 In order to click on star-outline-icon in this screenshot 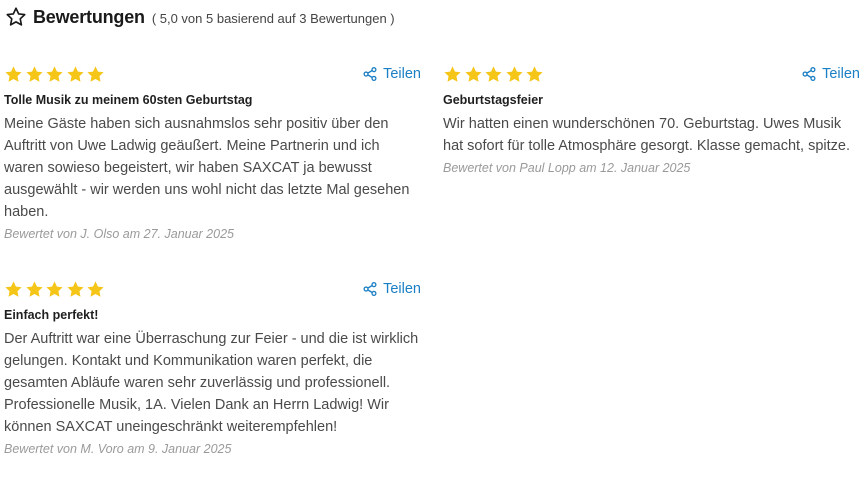, I will do `click(16, 17)`.